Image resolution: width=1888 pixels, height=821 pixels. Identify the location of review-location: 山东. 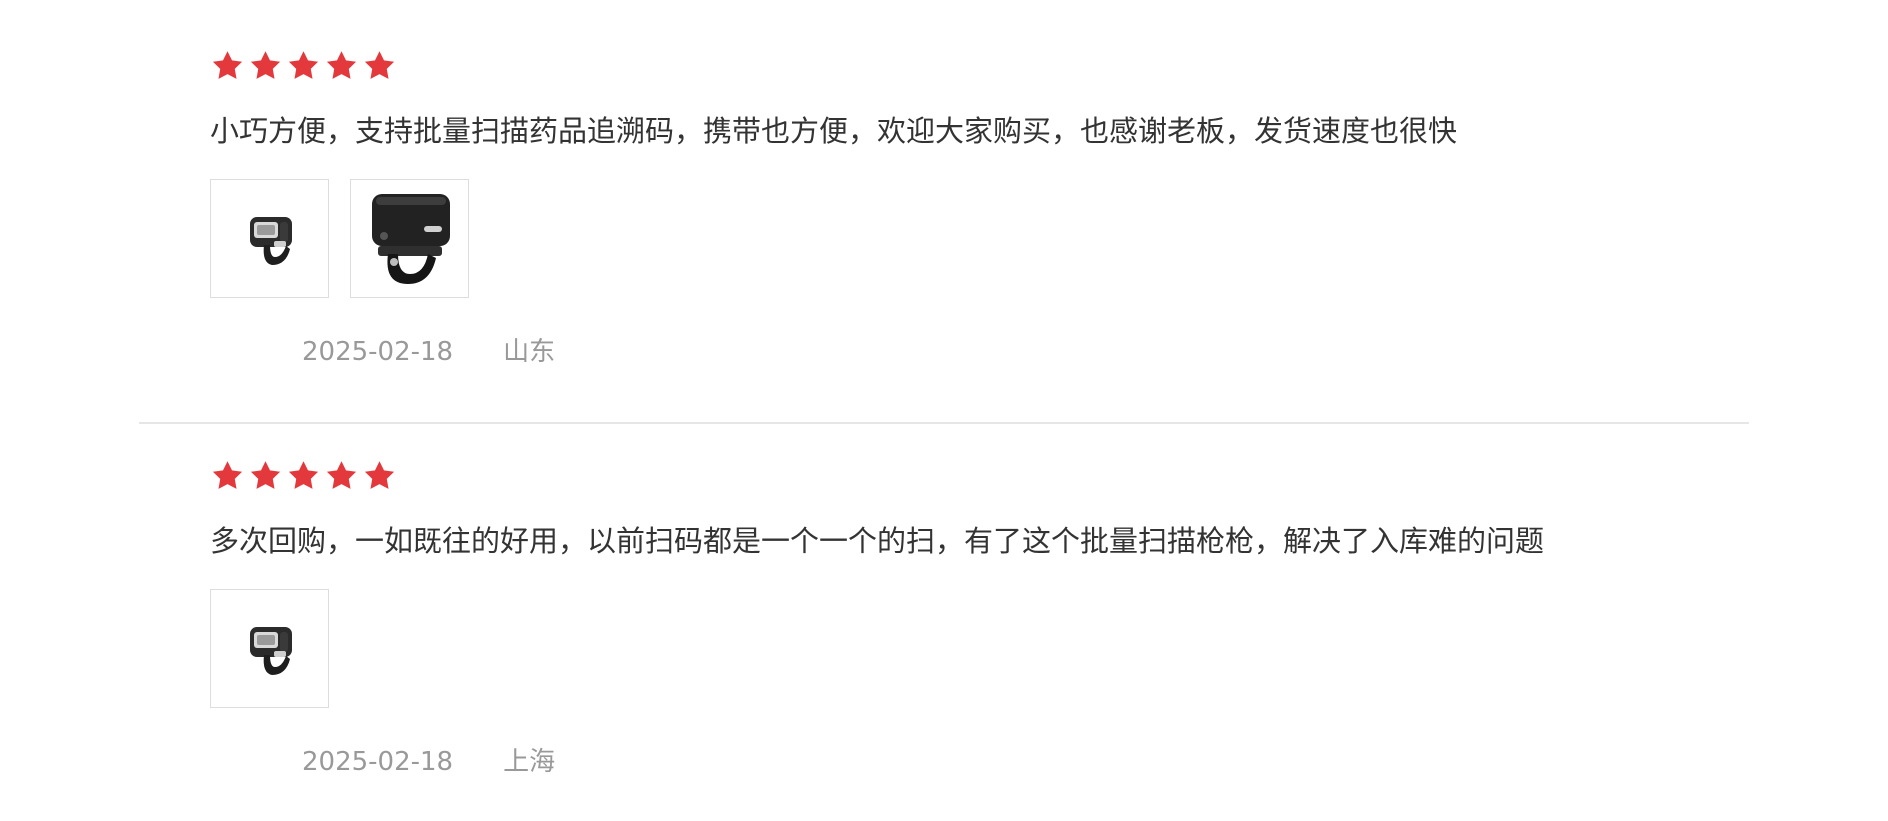
(529, 352).